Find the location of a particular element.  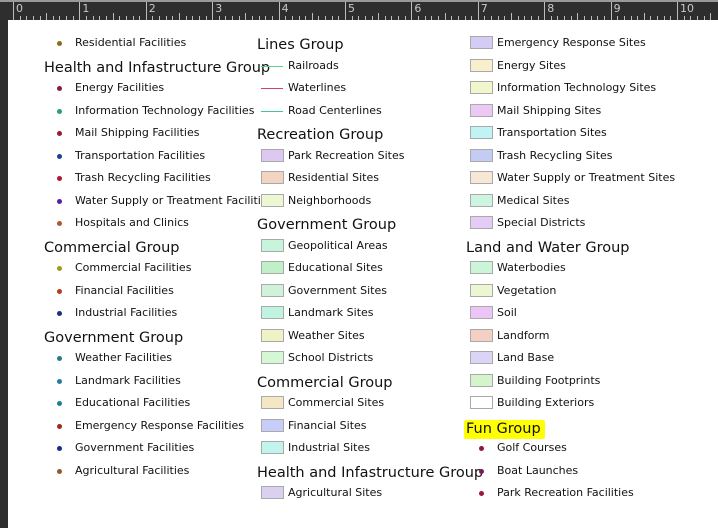

legend-item-label: Medical Sites is located at coordinates (533, 200).